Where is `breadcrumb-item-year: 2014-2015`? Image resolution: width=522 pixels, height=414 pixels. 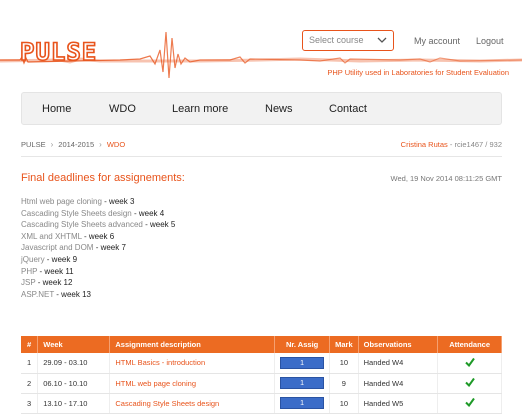
breadcrumb-item-year: 2014-2015 is located at coordinates (76, 144).